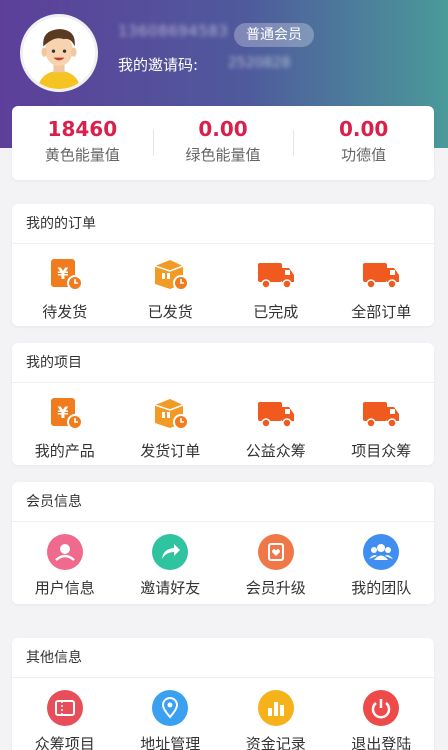  Describe the element at coordinates (223, 363) in the screenshot. I see `section-title: 我的项目` at that location.